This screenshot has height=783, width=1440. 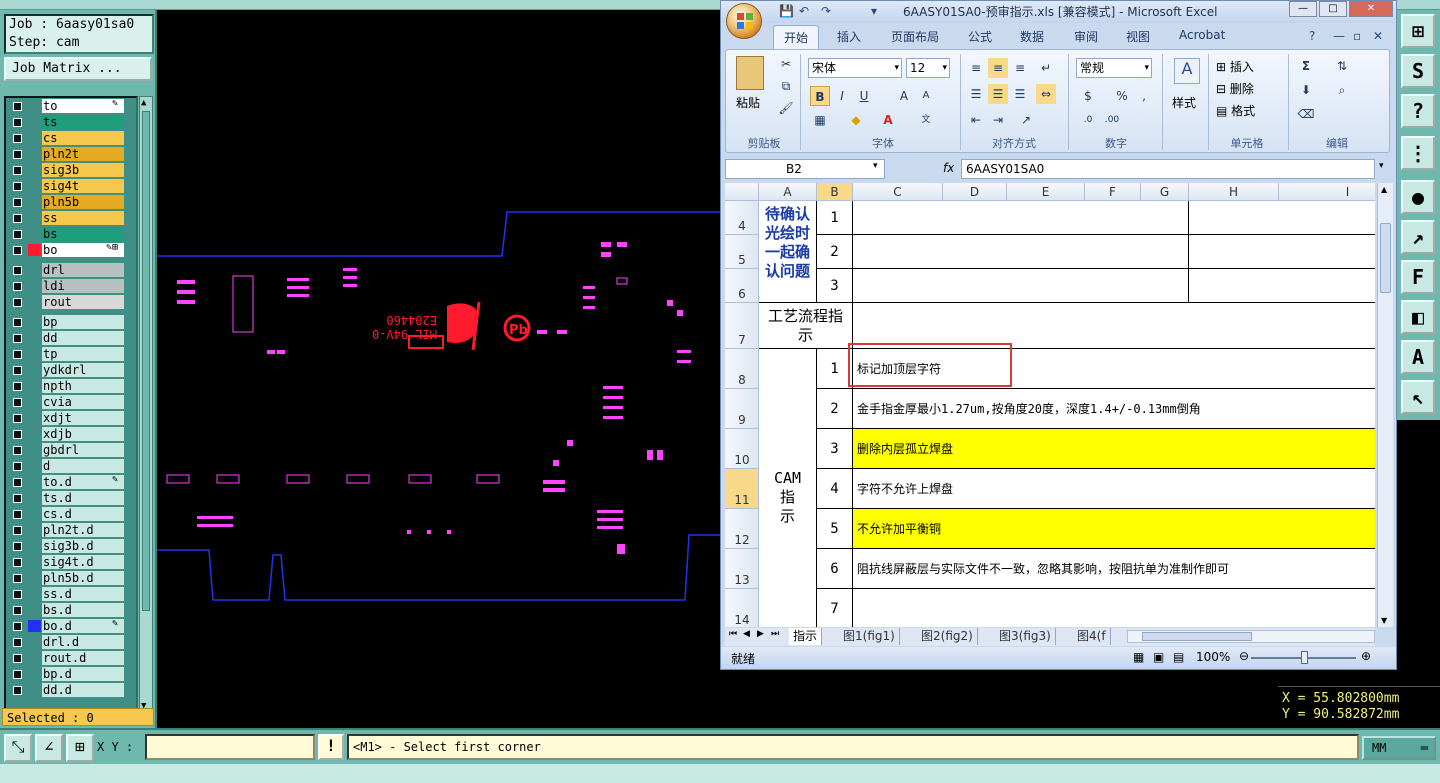 What do you see at coordinates (835, 489) in the screenshot?
I see `cam-item-number: 4` at bounding box center [835, 489].